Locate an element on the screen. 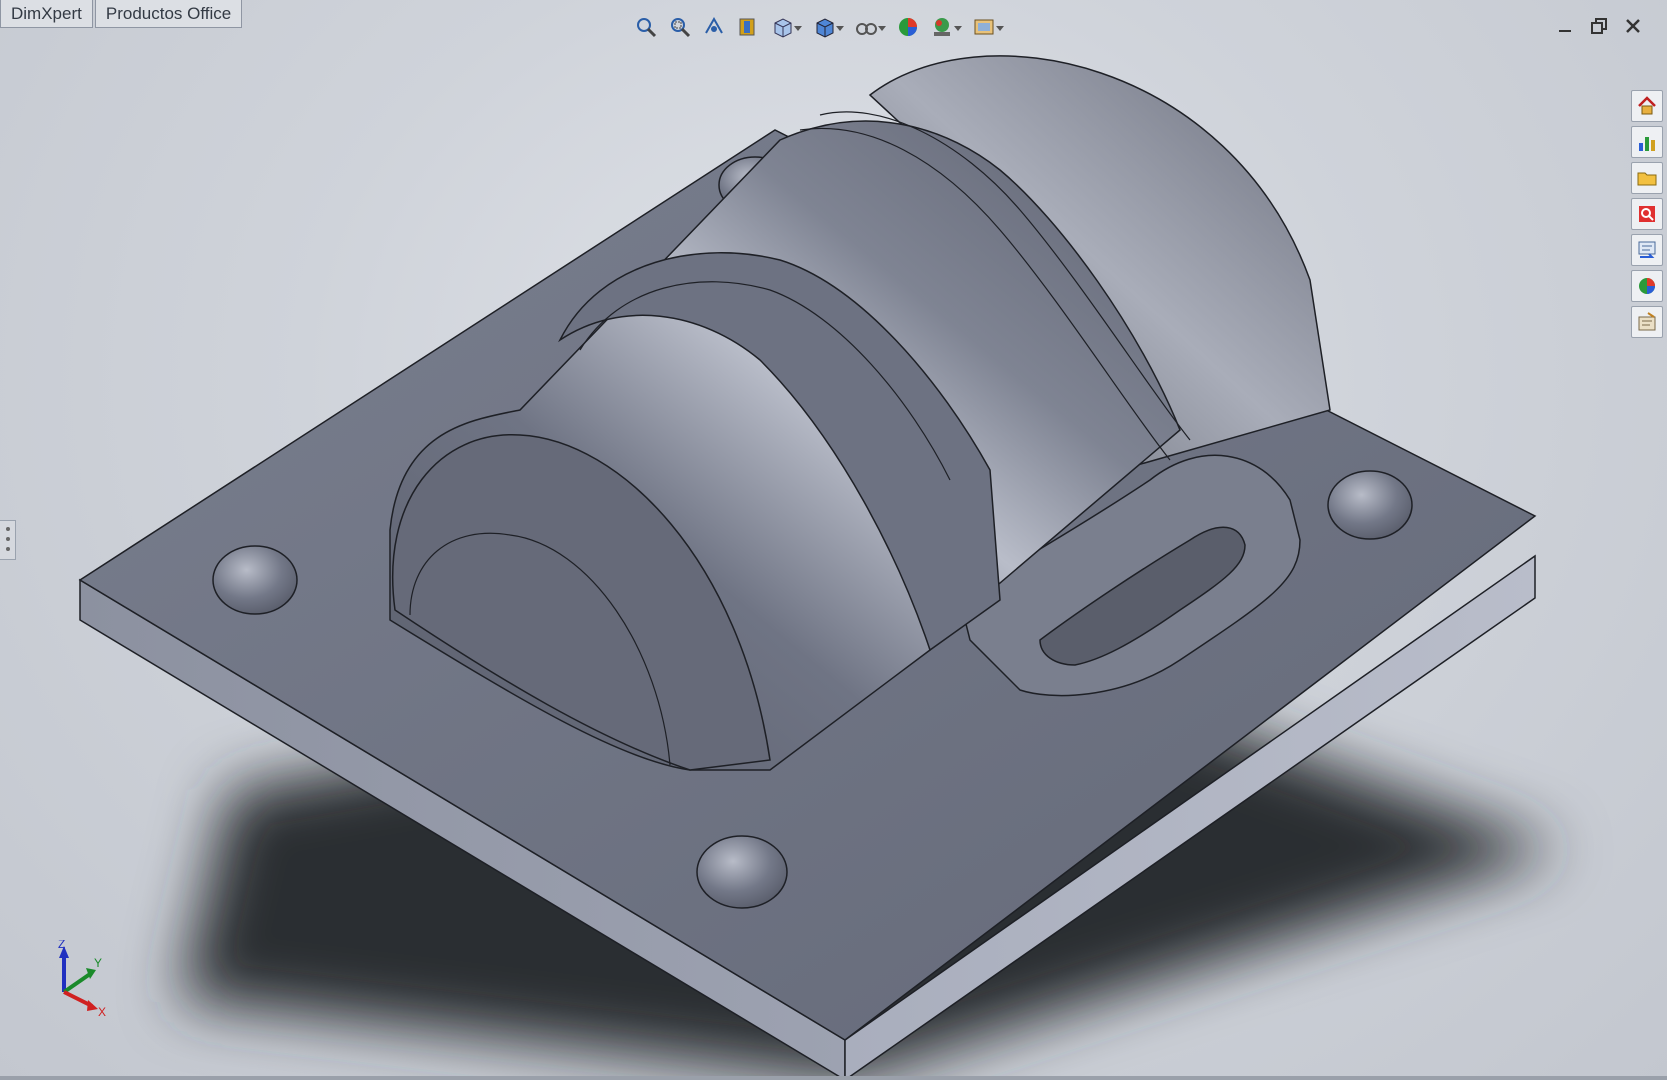 This screenshot has width=1667, height=1080. appearances-icon is located at coordinates (1647, 286).